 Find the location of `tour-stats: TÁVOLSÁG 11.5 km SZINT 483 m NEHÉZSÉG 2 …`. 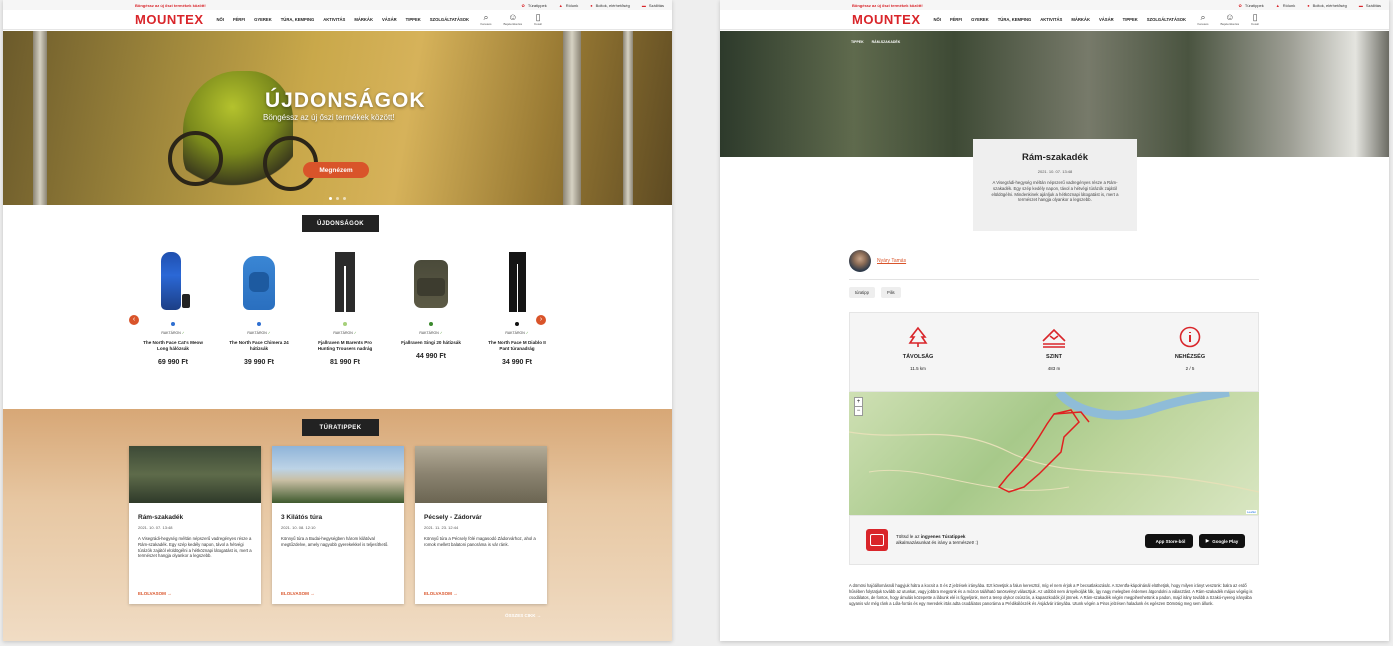

tour-stats: TÁVOLSÁG 11.5 km SZINT 483 m NEHÉZSÉG 2 … is located at coordinates (1054, 352).